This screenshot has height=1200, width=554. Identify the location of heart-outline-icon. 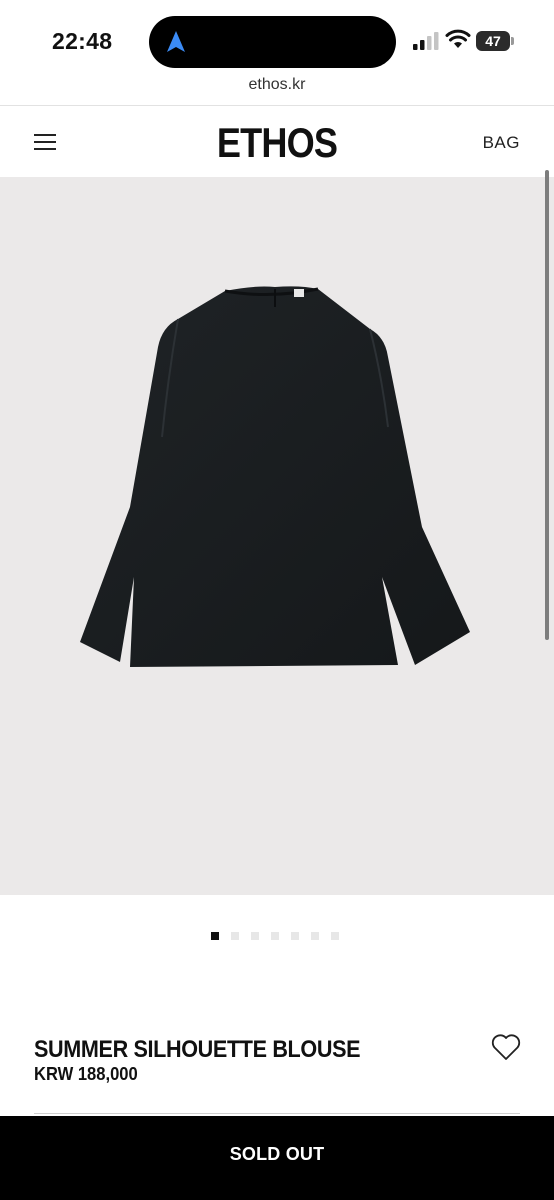
(506, 1047).